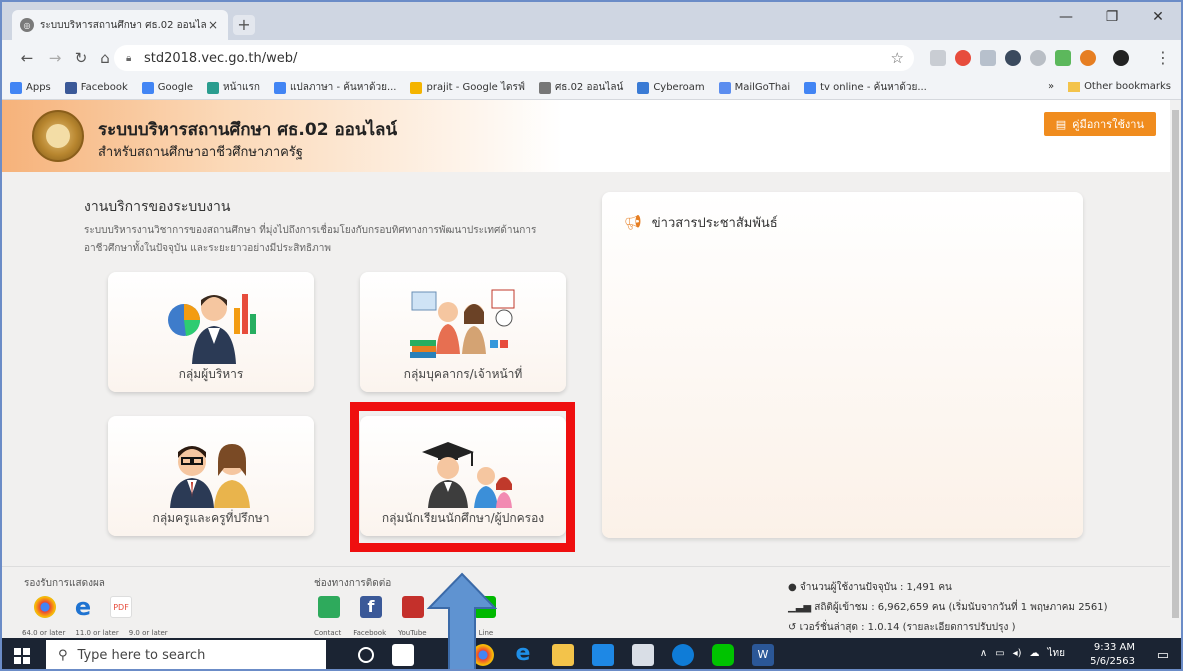  What do you see at coordinates (643, 655) in the screenshot?
I see `notepad-icon` at bounding box center [643, 655].